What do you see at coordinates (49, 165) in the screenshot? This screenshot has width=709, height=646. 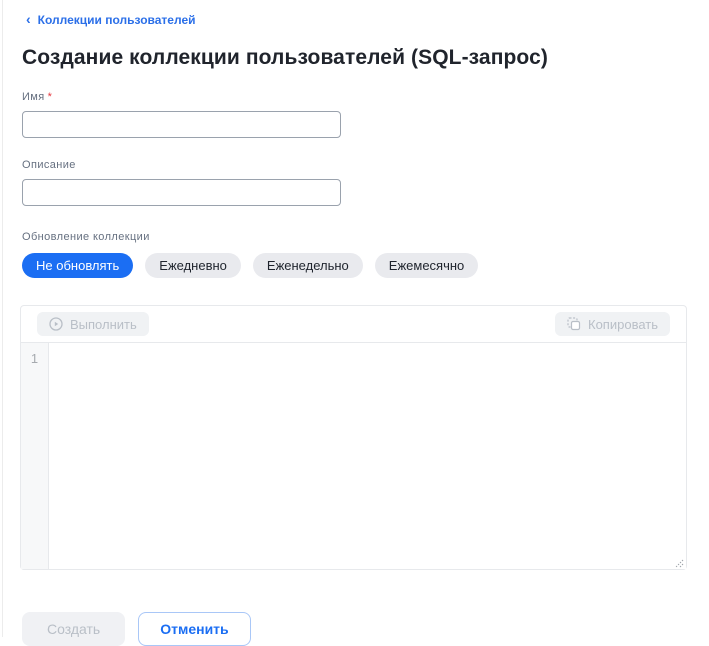 I see `description-label: Описание` at bounding box center [49, 165].